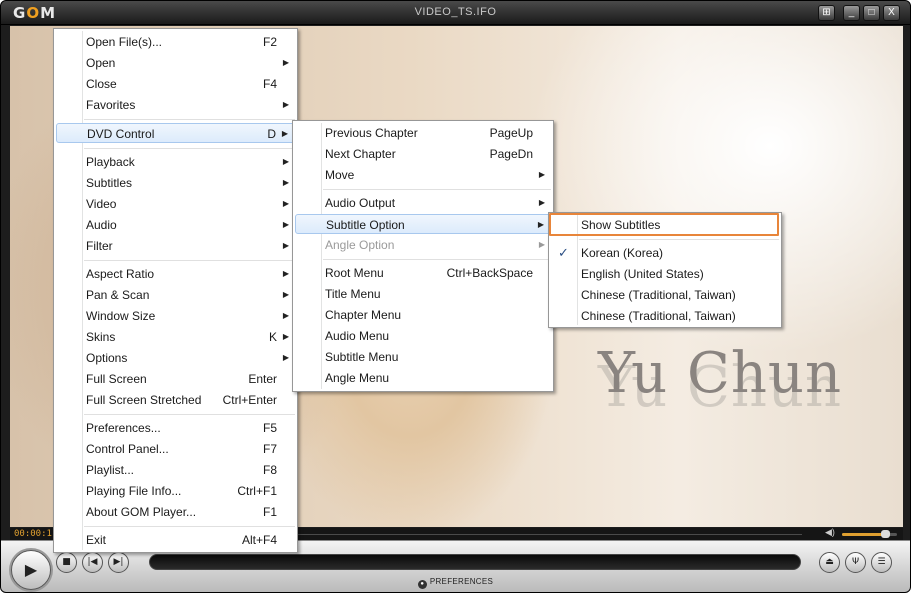 This screenshot has width=911, height=593. I want to click on menu-item-label: English (United States), so click(642, 274).